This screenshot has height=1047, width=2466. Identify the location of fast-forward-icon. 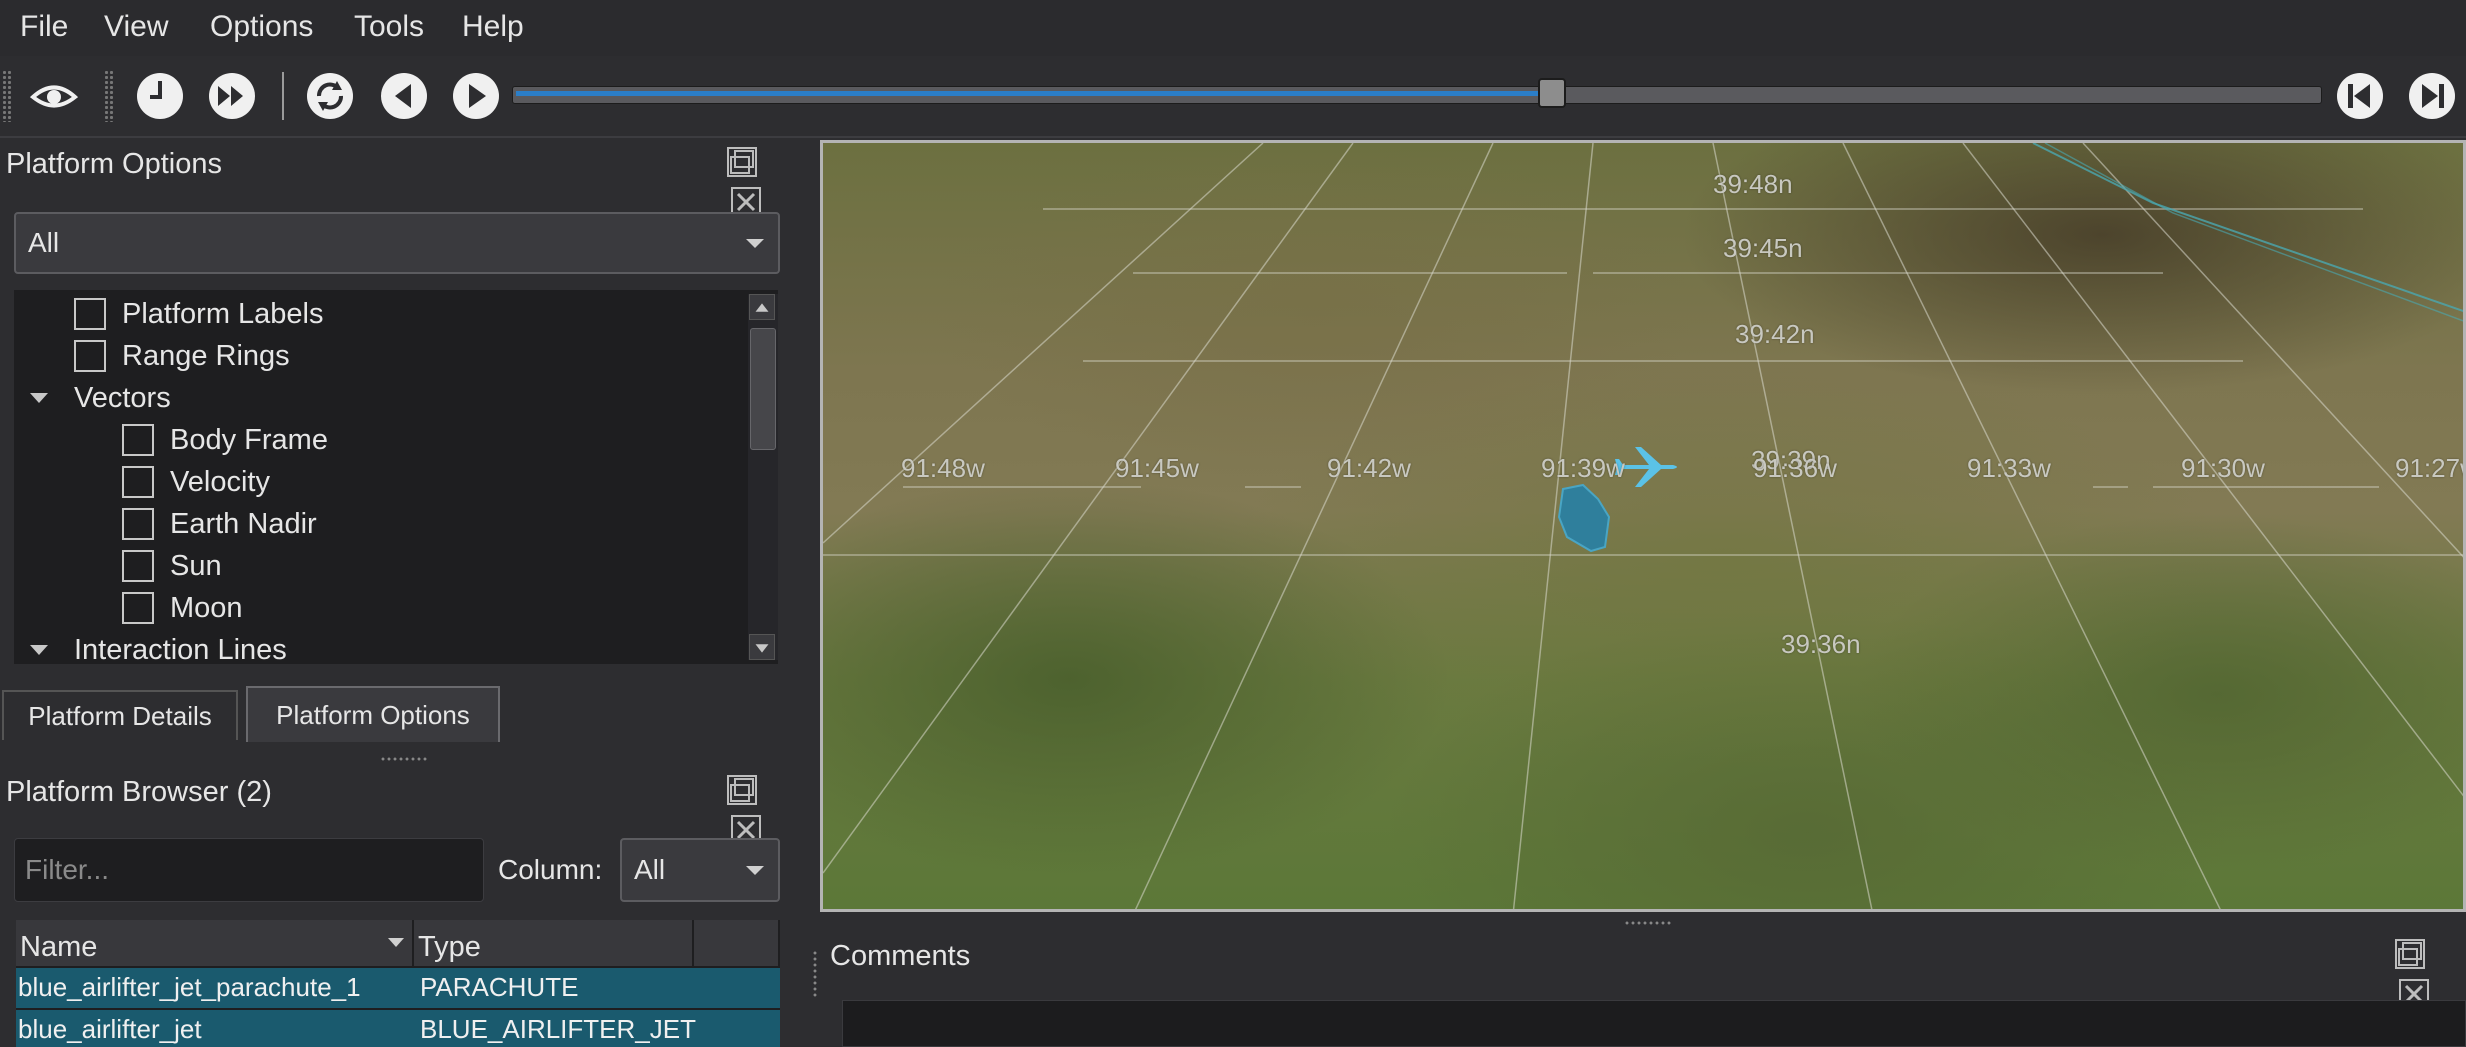
(232, 96).